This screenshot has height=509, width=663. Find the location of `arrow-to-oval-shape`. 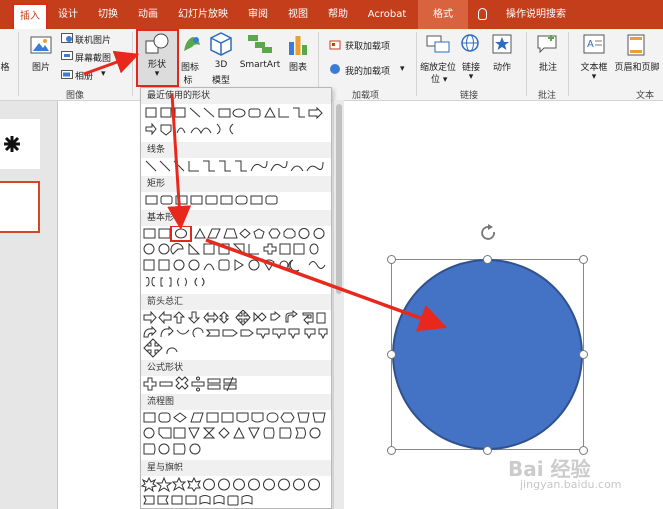

arrow-to-oval-shape is located at coordinates (179, 161).